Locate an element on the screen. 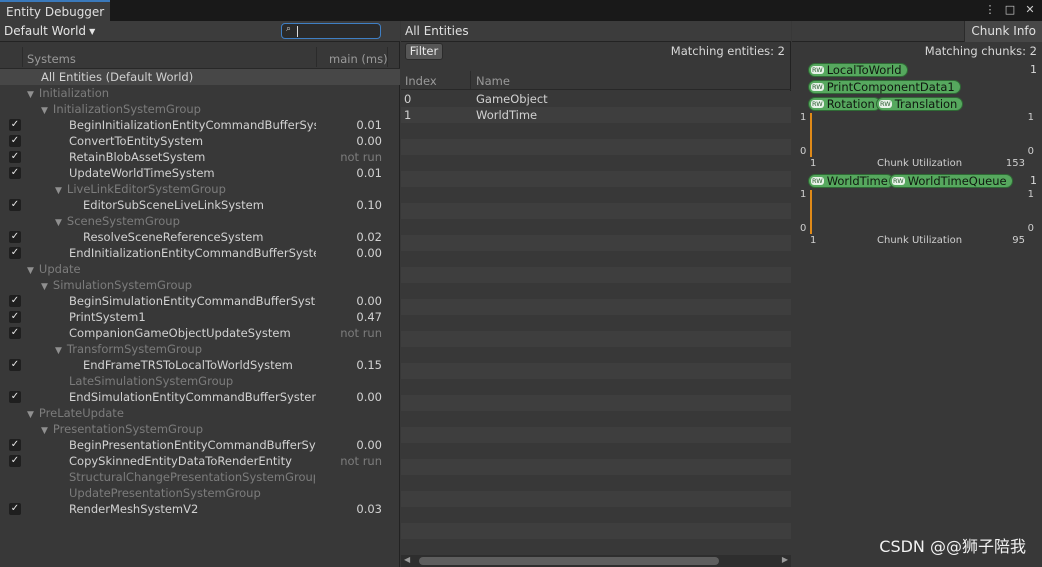  system-time: 0.01 is located at coordinates (369, 125).